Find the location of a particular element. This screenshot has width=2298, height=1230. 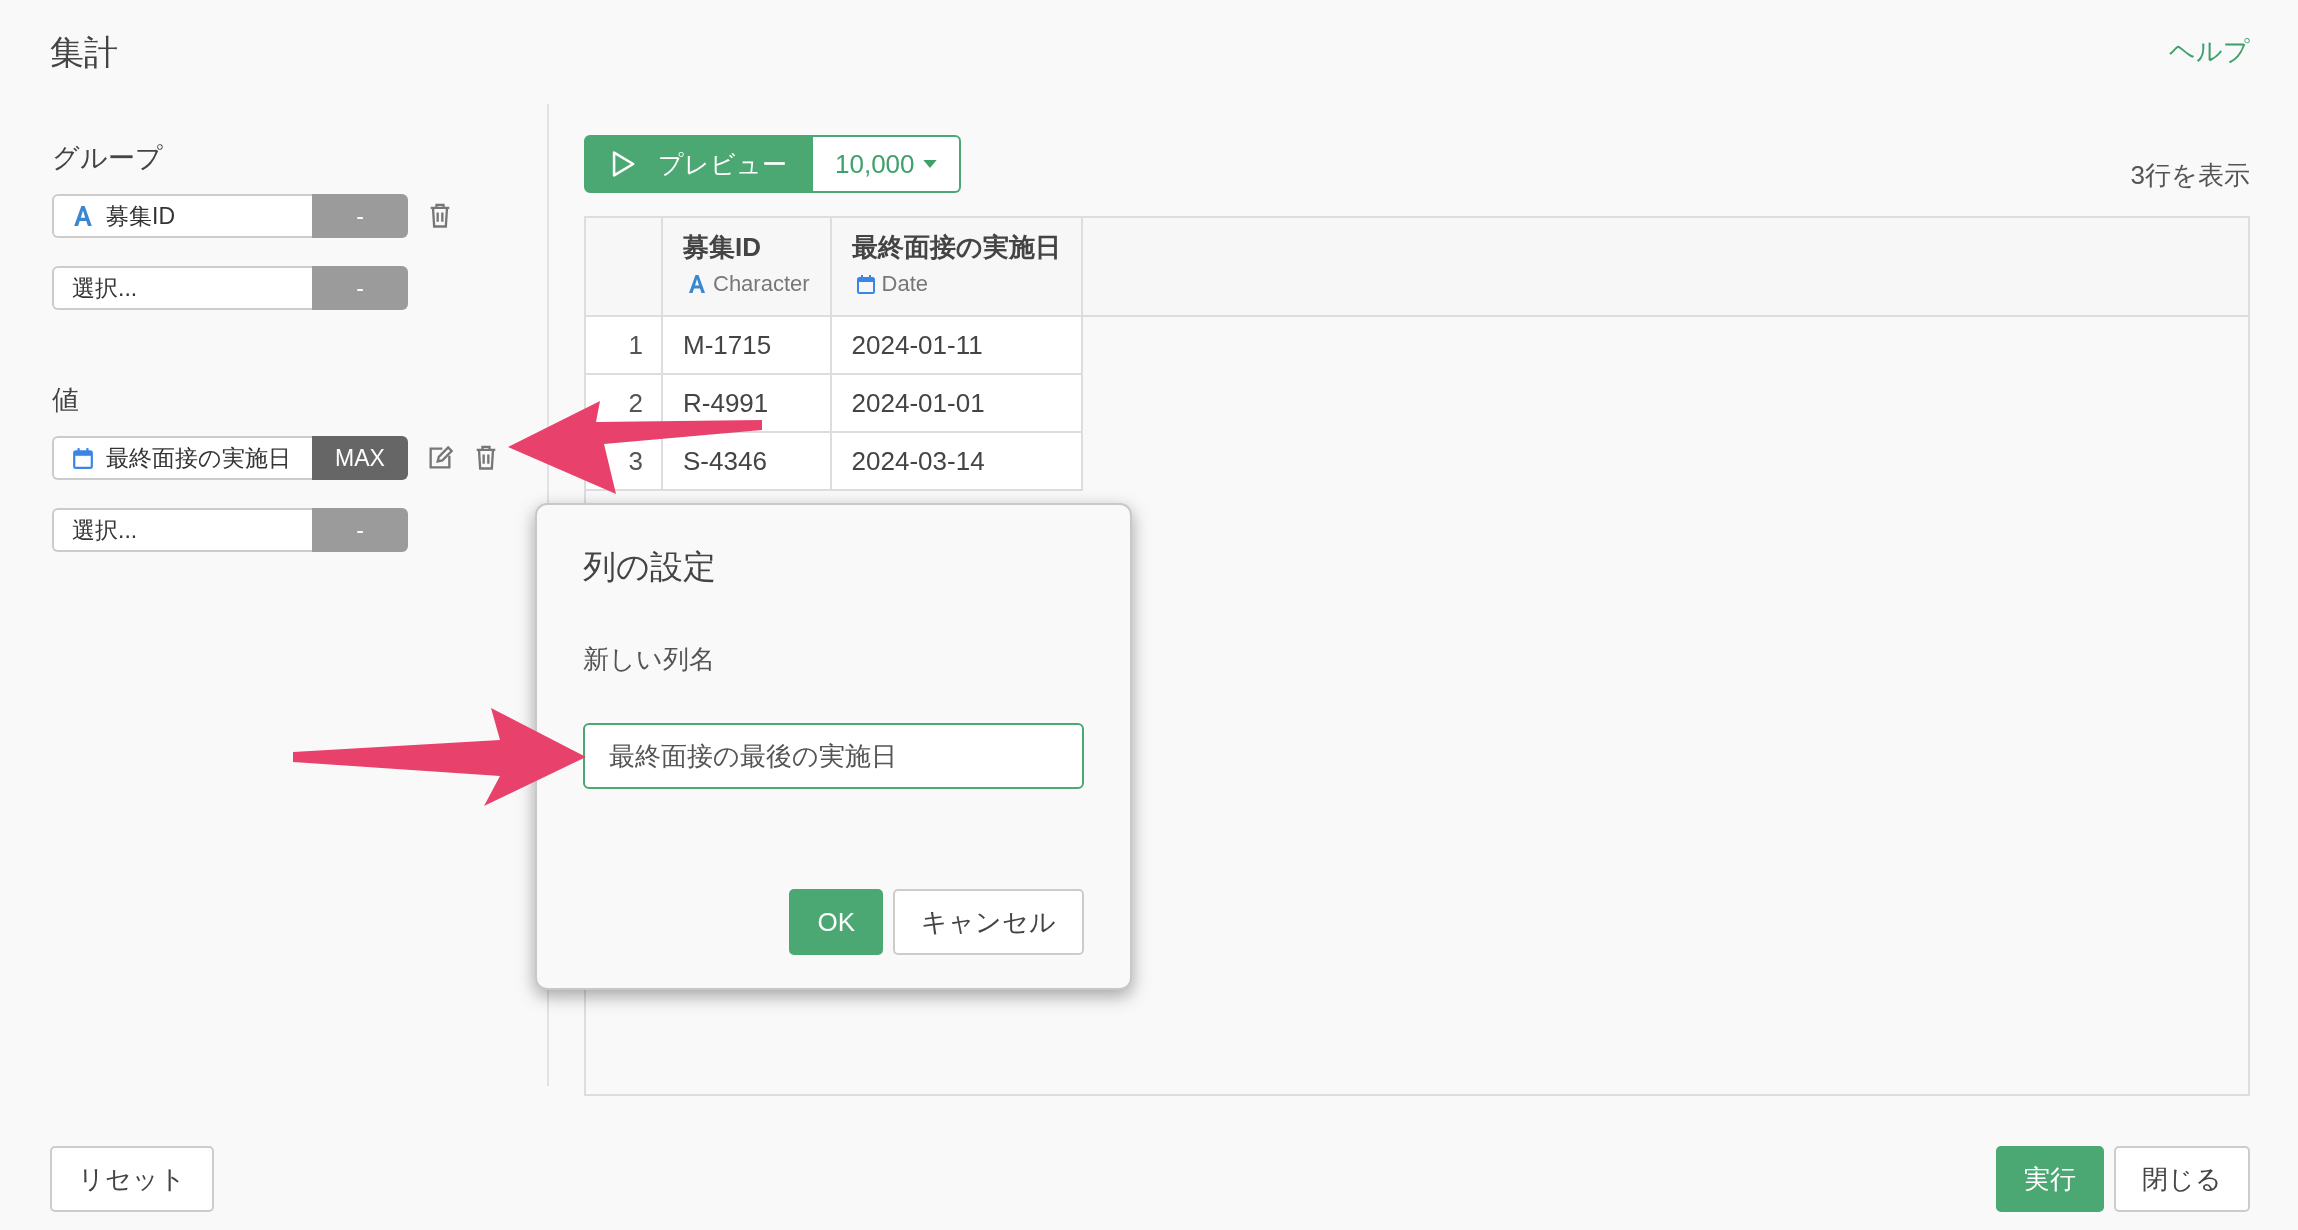

footer-button: 実行 is located at coordinates (2050, 1179).